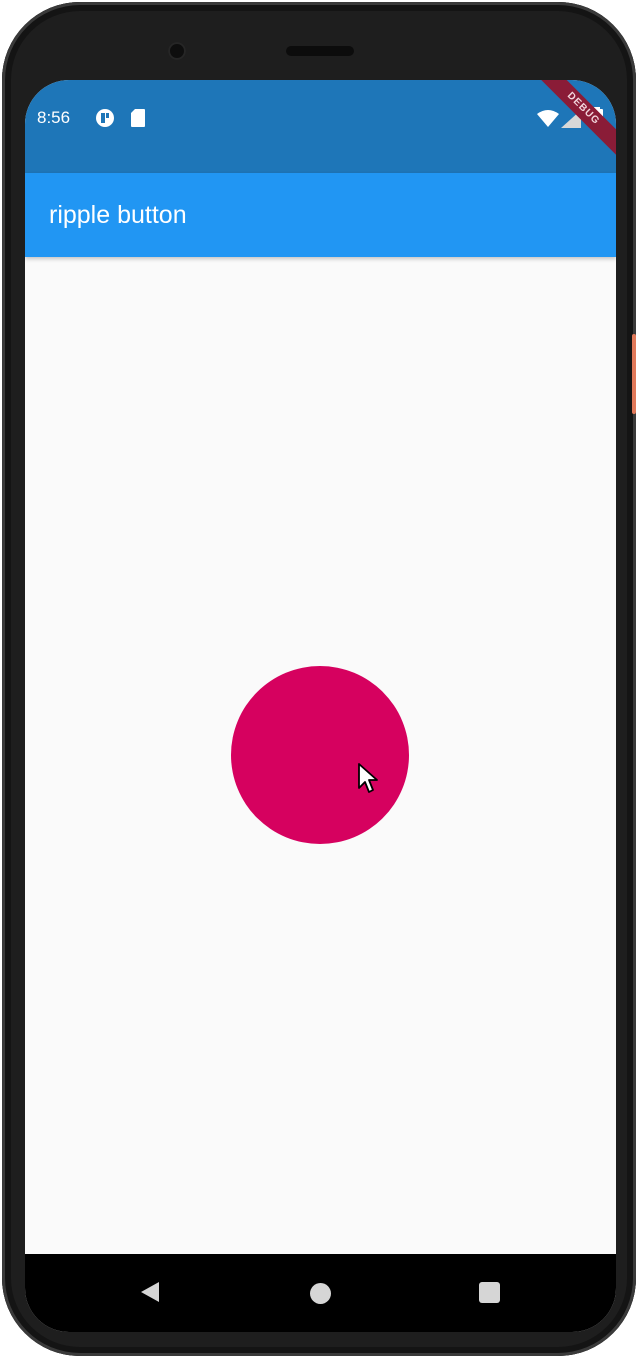  I want to click on mouse-cursor-icon, so click(368, 781).